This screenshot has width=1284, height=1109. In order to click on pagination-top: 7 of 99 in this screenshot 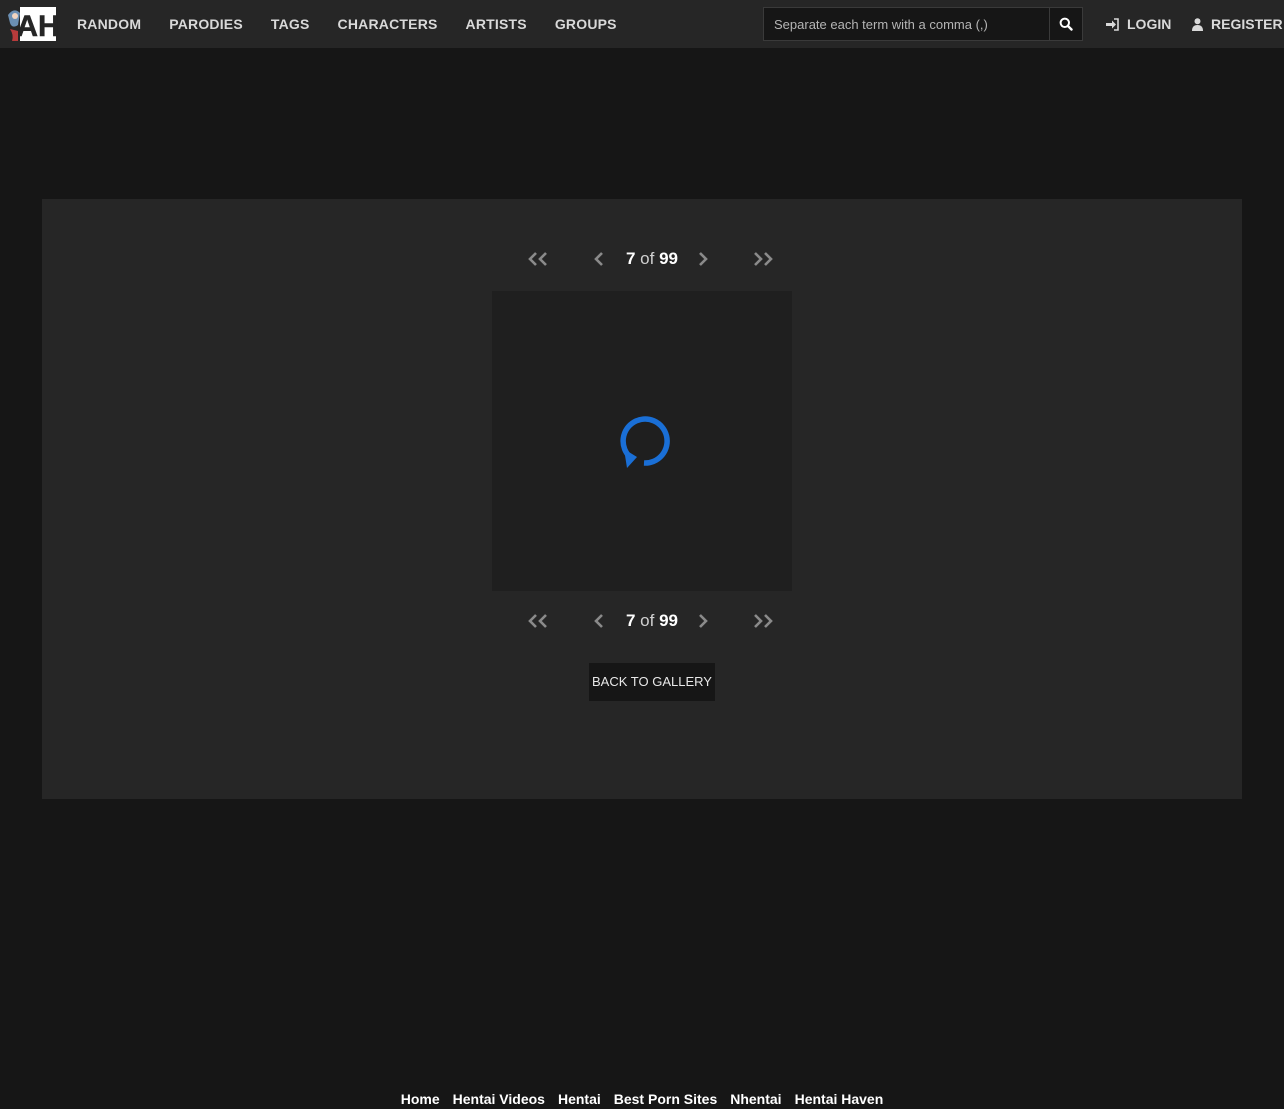, I will do `click(647, 259)`.